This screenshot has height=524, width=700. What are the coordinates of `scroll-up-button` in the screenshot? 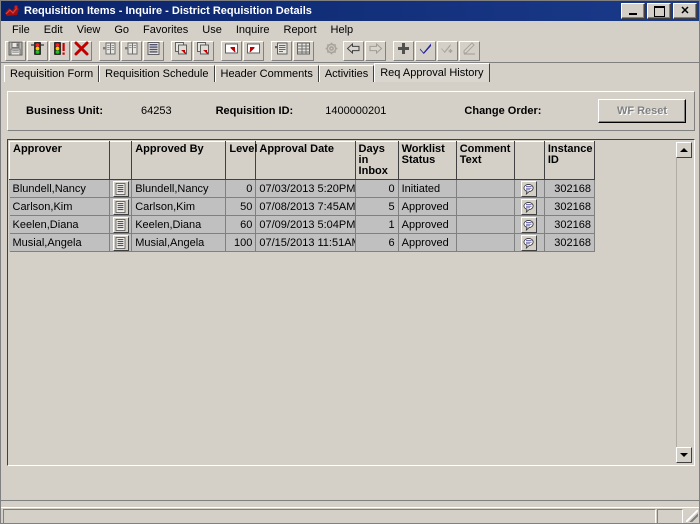 It's located at (684, 150).